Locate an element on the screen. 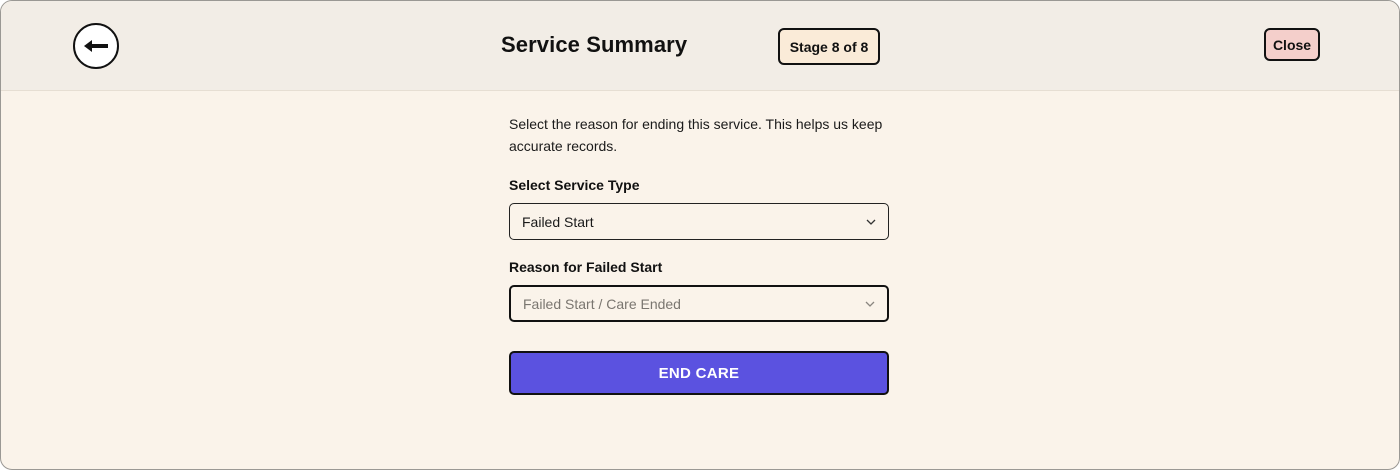 The image size is (1400, 470). reason-label: Reason for Failed Start is located at coordinates (586, 267).